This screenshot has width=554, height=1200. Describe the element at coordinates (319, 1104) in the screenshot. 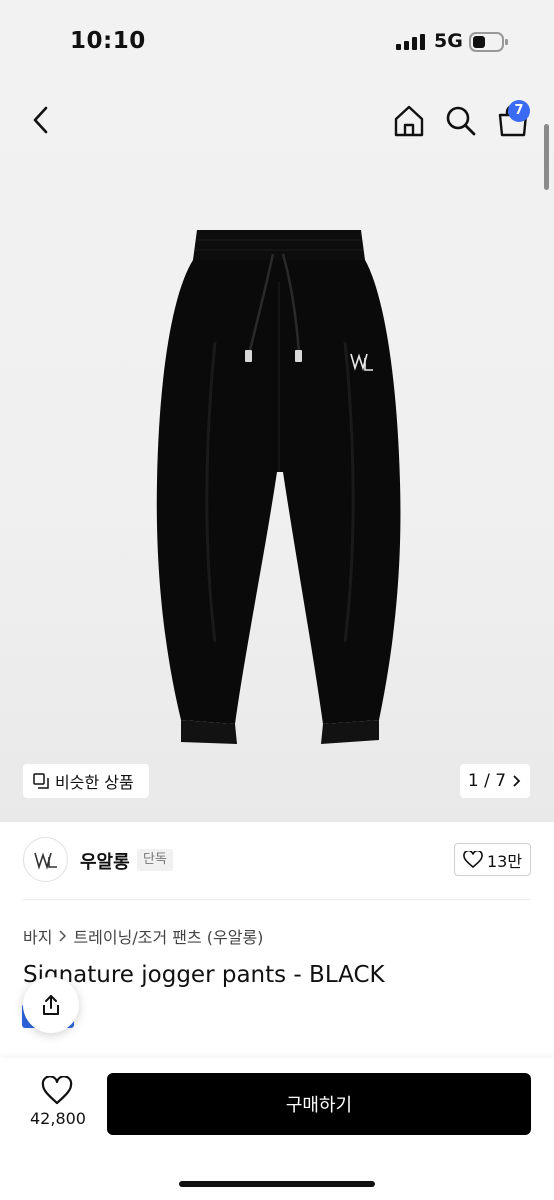

I see `buy-button: 구매하기` at that location.